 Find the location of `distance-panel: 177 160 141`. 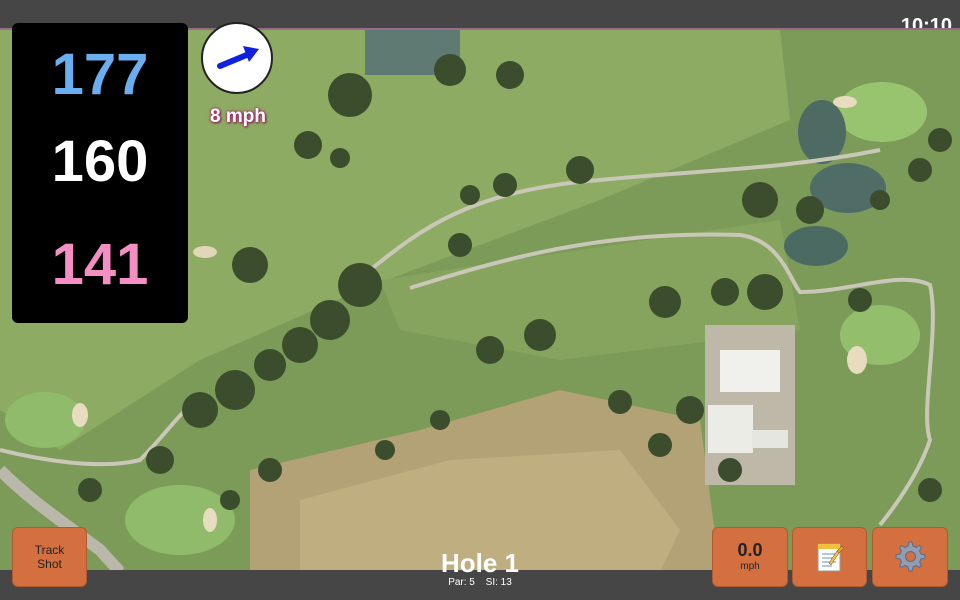

distance-panel: 177 160 141 is located at coordinates (100, 173).